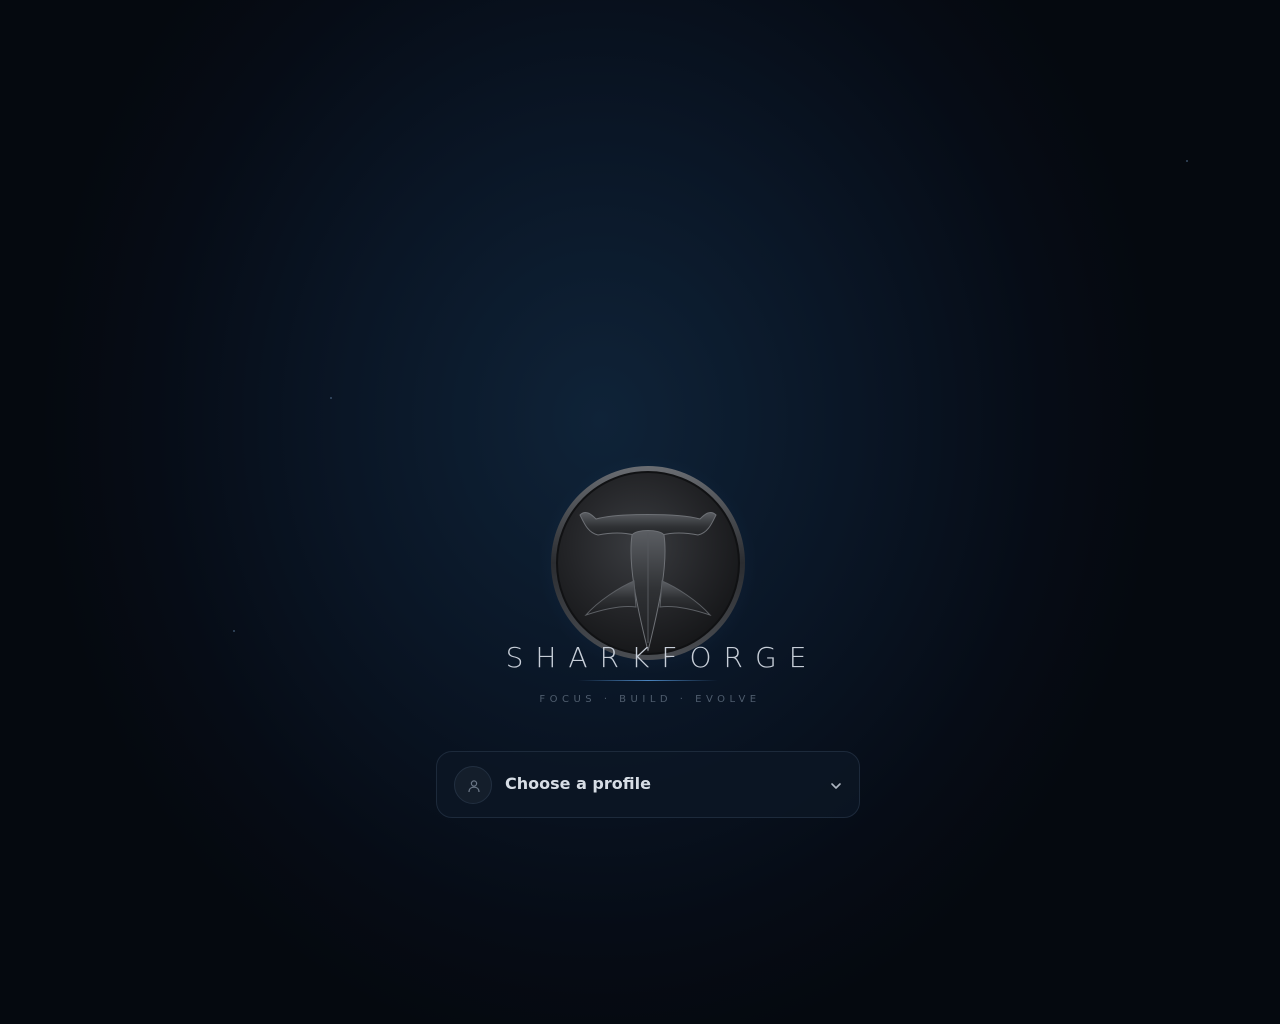 Image resolution: width=1280 pixels, height=1024 pixels. Describe the element at coordinates (473, 785) in the screenshot. I see `user-icon` at that location.